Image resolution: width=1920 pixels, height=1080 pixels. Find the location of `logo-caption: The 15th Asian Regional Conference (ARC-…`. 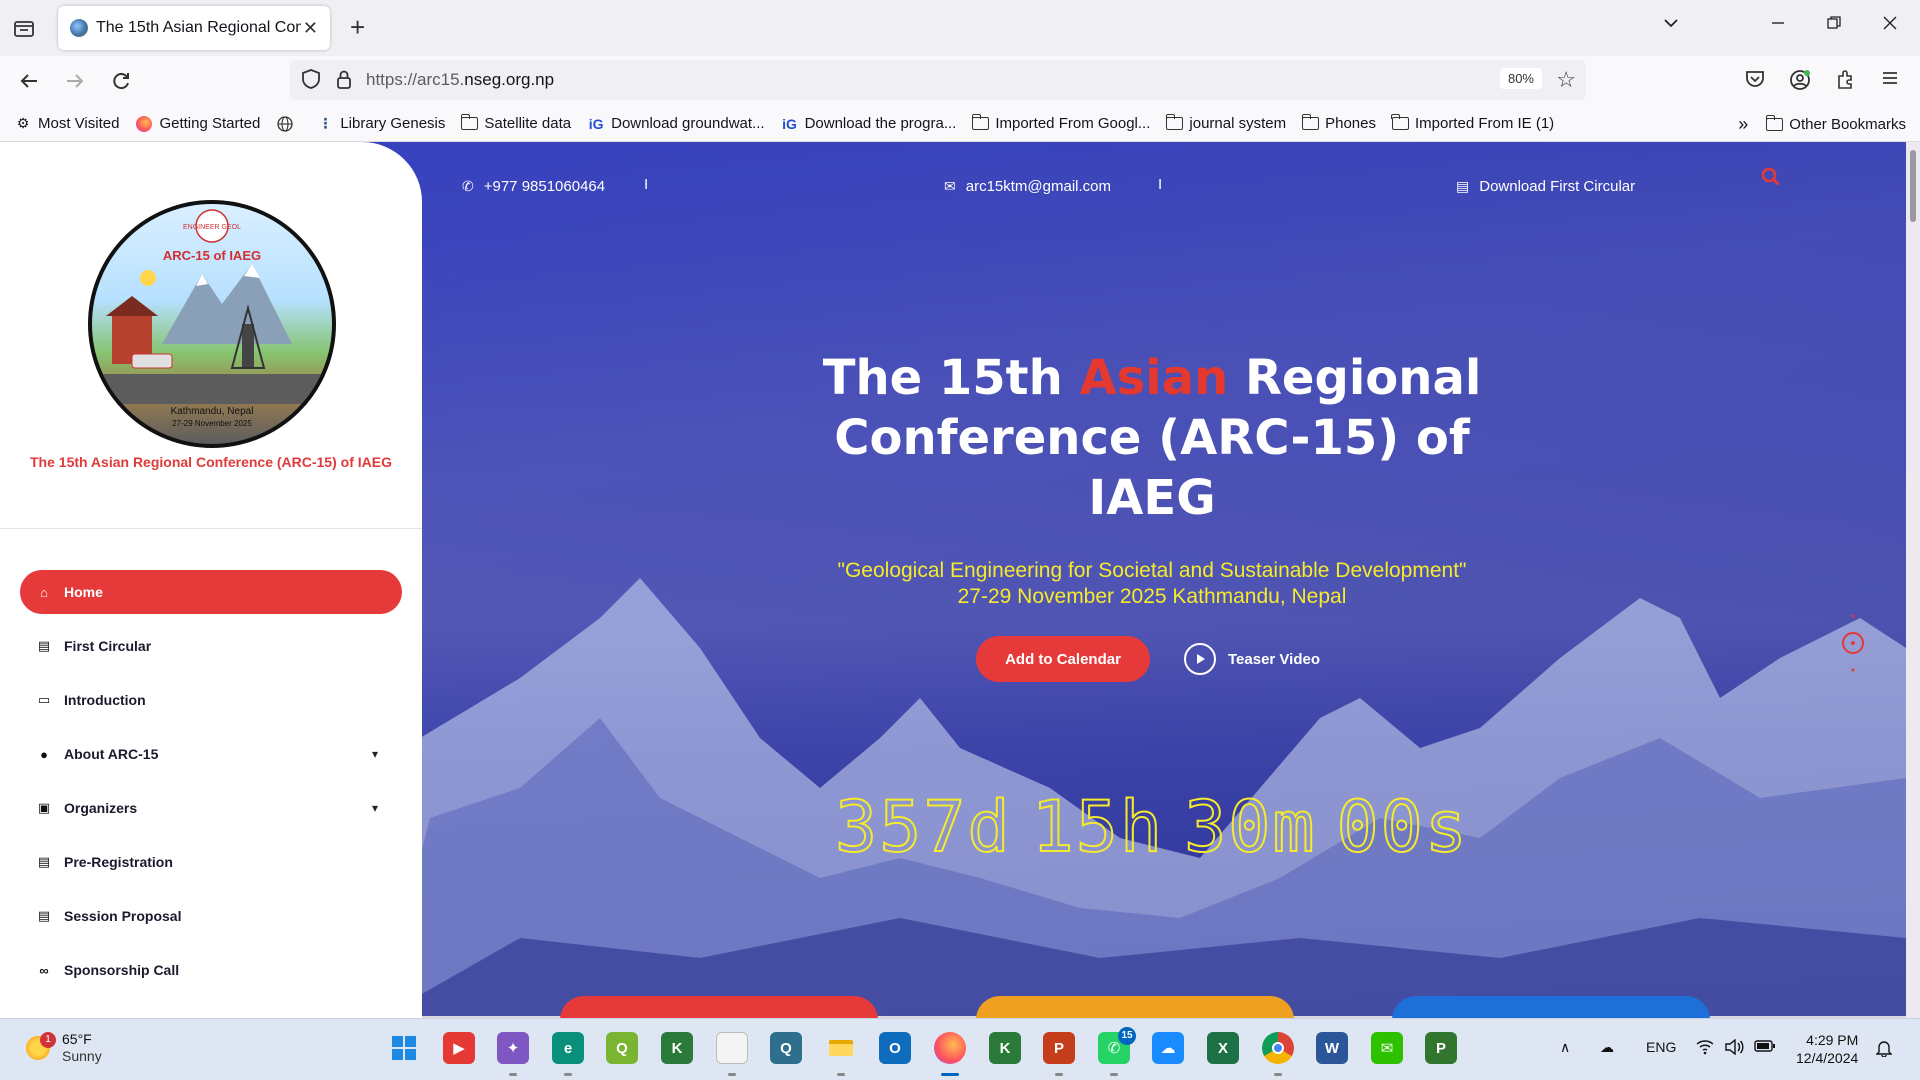

logo-caption: The 15th Asian Regional Conference (ARC-… is located at coordinates (211, 462).